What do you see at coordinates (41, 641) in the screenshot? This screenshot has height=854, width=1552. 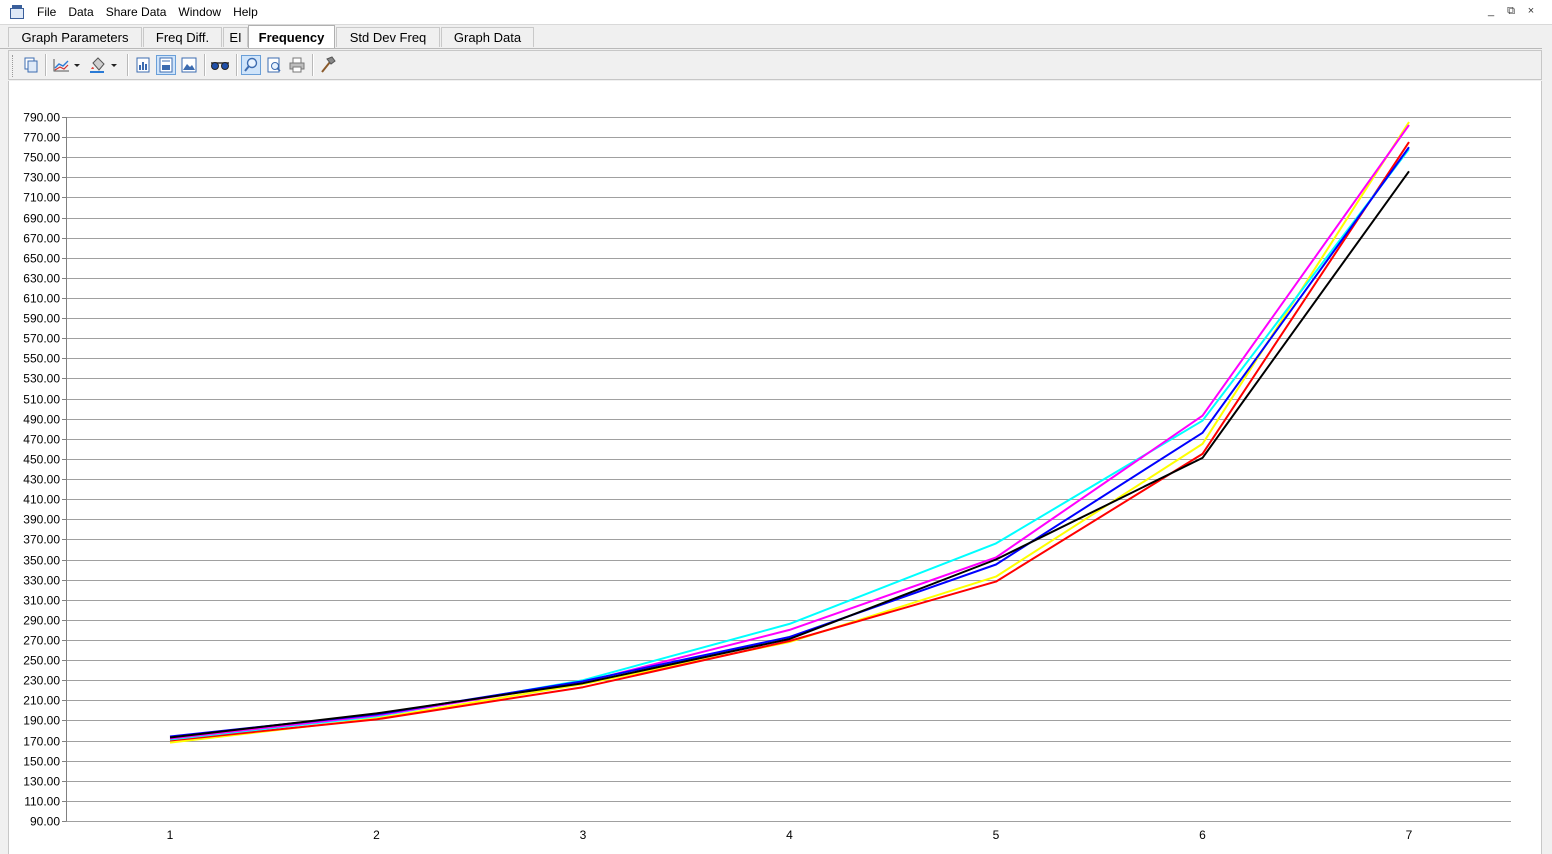 I see `y-tick-label: 270.00` at bounding box center [41, 641].